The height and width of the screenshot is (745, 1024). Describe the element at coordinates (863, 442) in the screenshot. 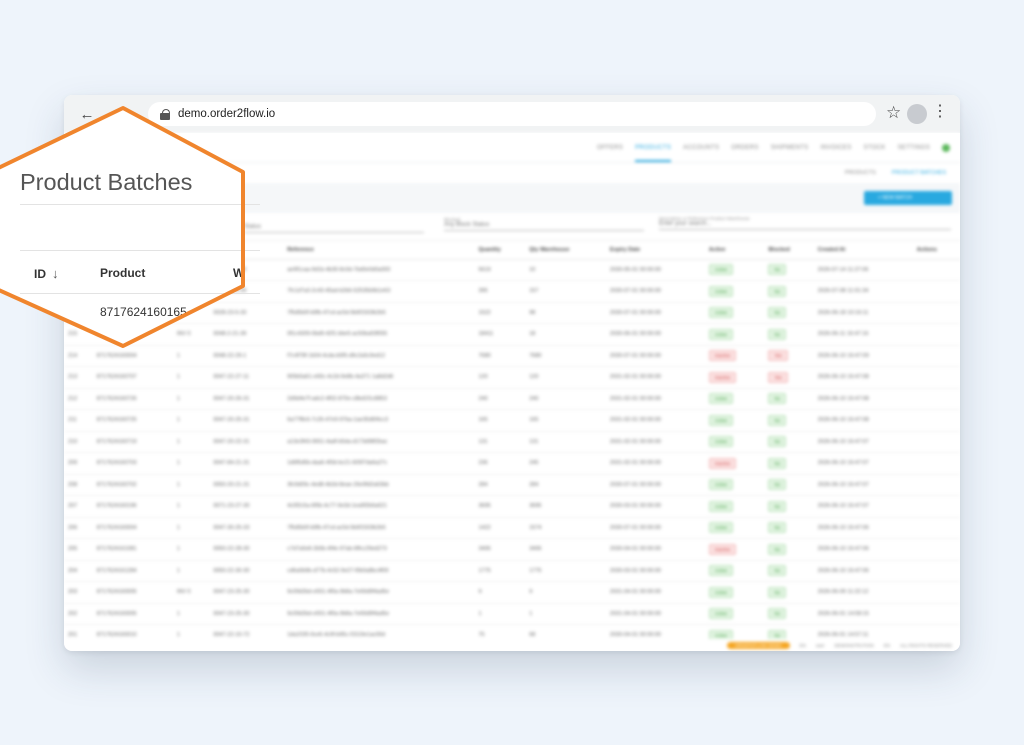

I see `cell-created: 2026-06-10 16:47:07` at that location.